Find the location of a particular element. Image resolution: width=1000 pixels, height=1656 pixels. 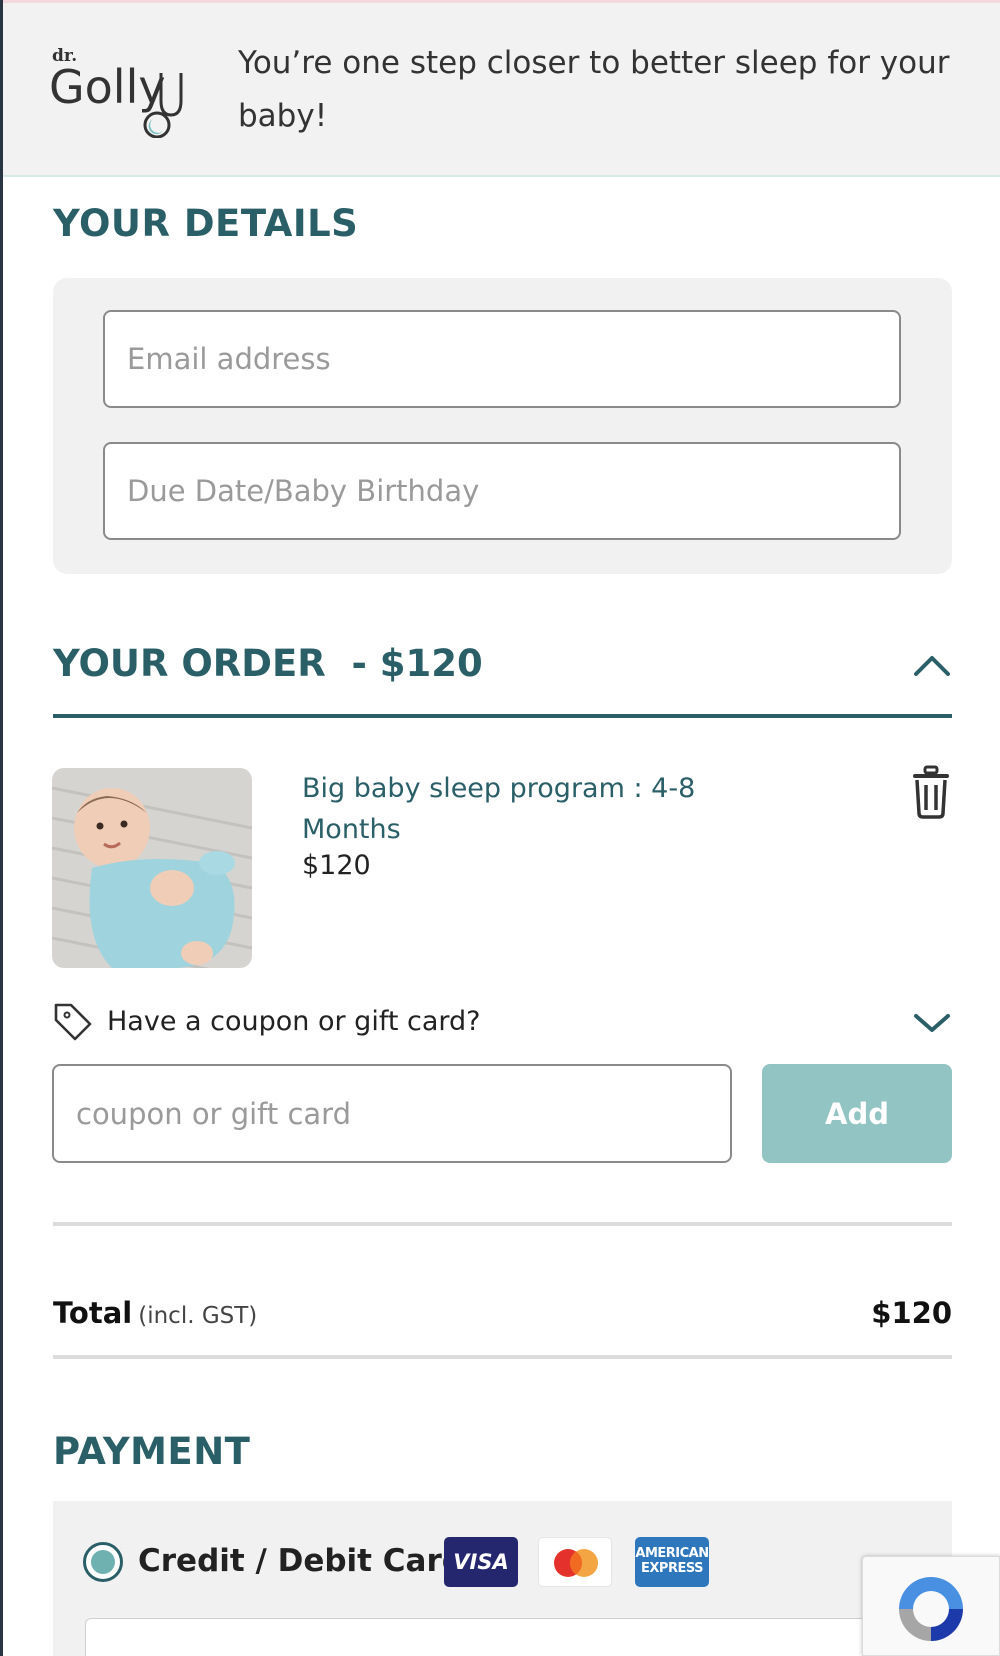

details-section-title: YOUR DETAILS is located at coordinates (206, 223).